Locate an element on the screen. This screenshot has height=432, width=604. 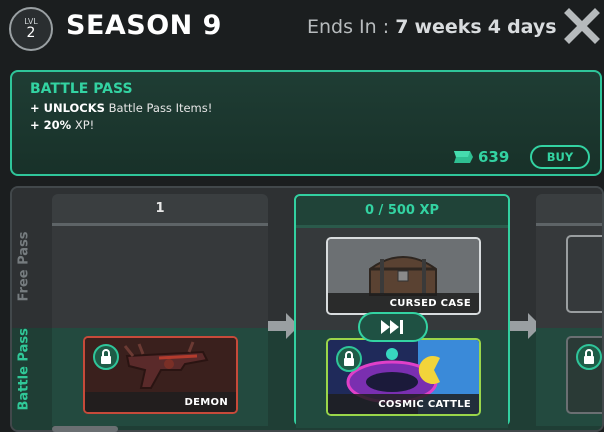
reward-name: CURSED CASE is located at coordinates (403, 303).